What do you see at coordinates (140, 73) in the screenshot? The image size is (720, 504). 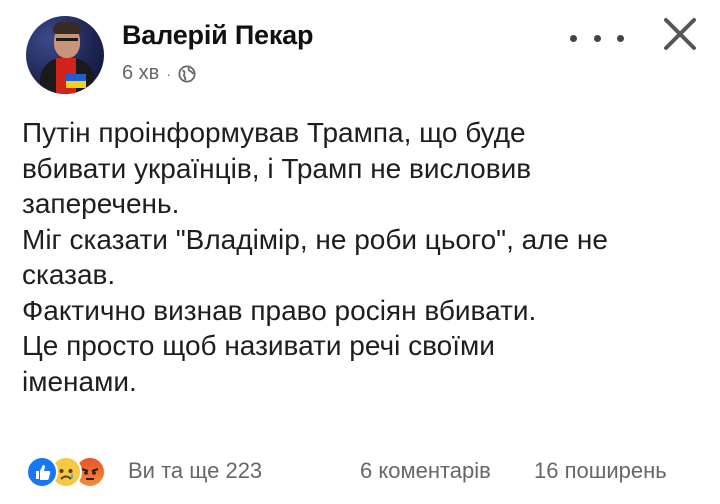 I see `post-time: 6 хв` at bounding box center [140, 73].